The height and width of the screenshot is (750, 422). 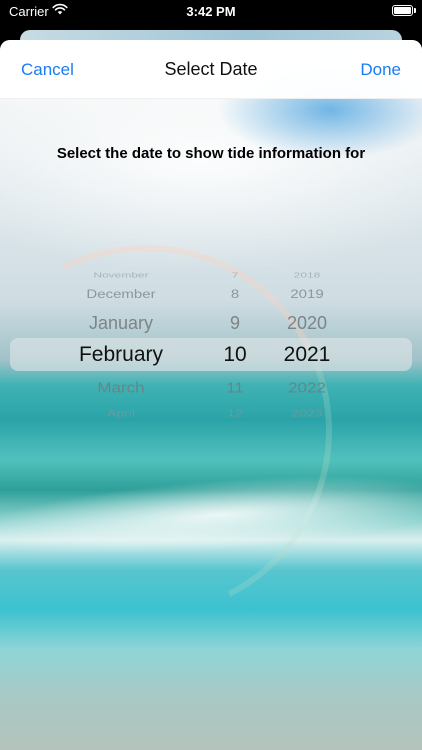 I want to click on picker-row: March 11 2022, so click(x=211, y=388).